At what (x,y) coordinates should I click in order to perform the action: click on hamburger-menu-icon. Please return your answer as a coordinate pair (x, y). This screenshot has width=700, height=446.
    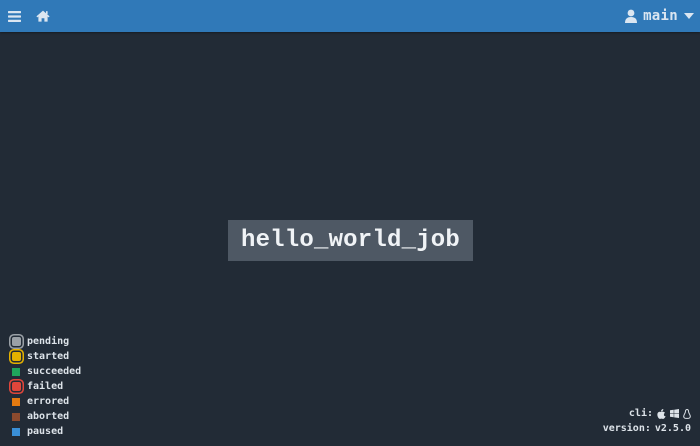
    Looking at the image, I should click on (14, 16).